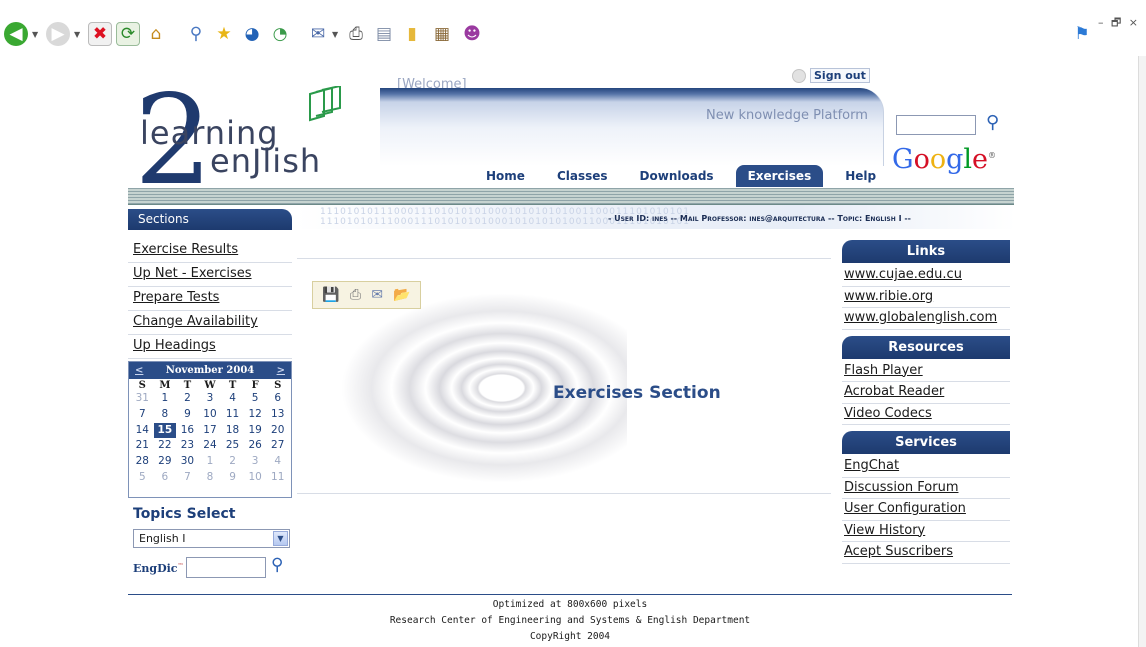 Image resolution: width=1146 pixels, height=647 pixels. I want to click on stop-icon: ✖, so click(100, 34).